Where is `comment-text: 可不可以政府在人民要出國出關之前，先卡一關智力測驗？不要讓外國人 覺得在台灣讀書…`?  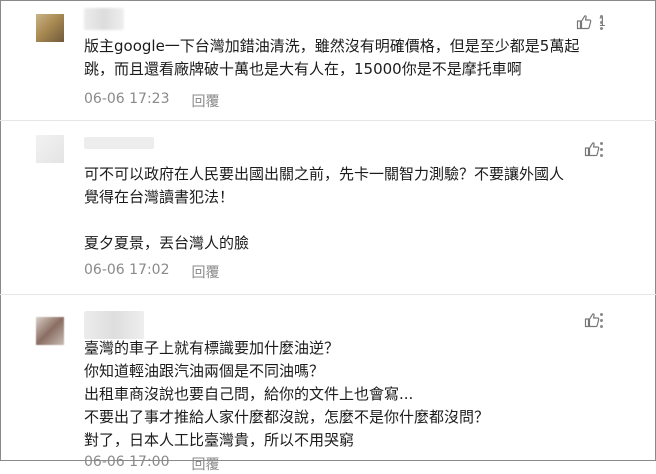
comment-text: 可不可以政府在人民要出國出關之前，先卡一關智力測驗？不要讓外國人 覺得在台灣讀書… is located at coordinates (324, 208).